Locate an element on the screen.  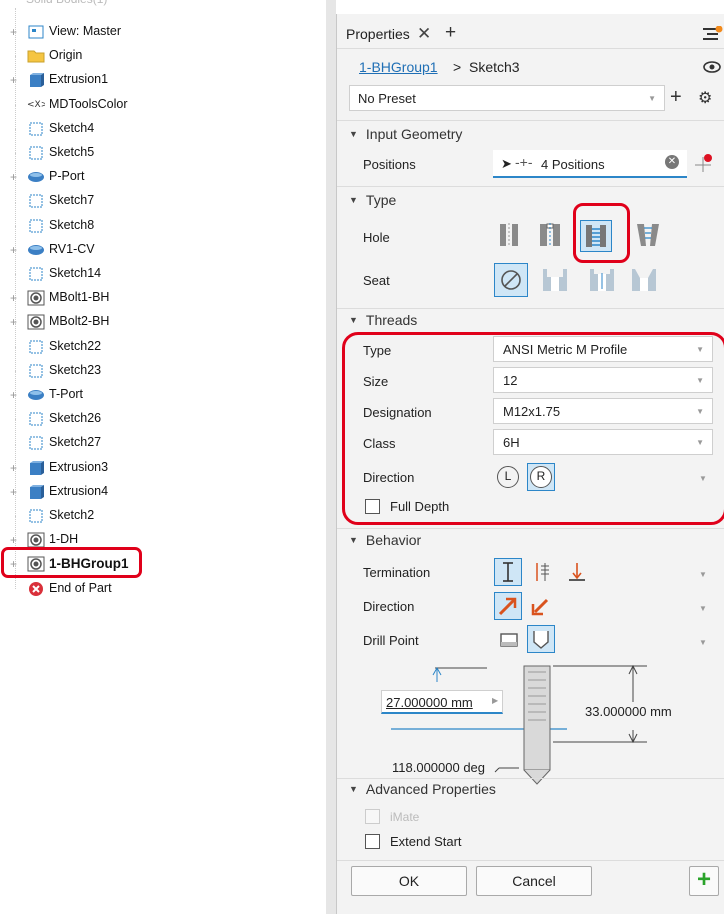
to-face-icon is located at coordinates (577, 572).